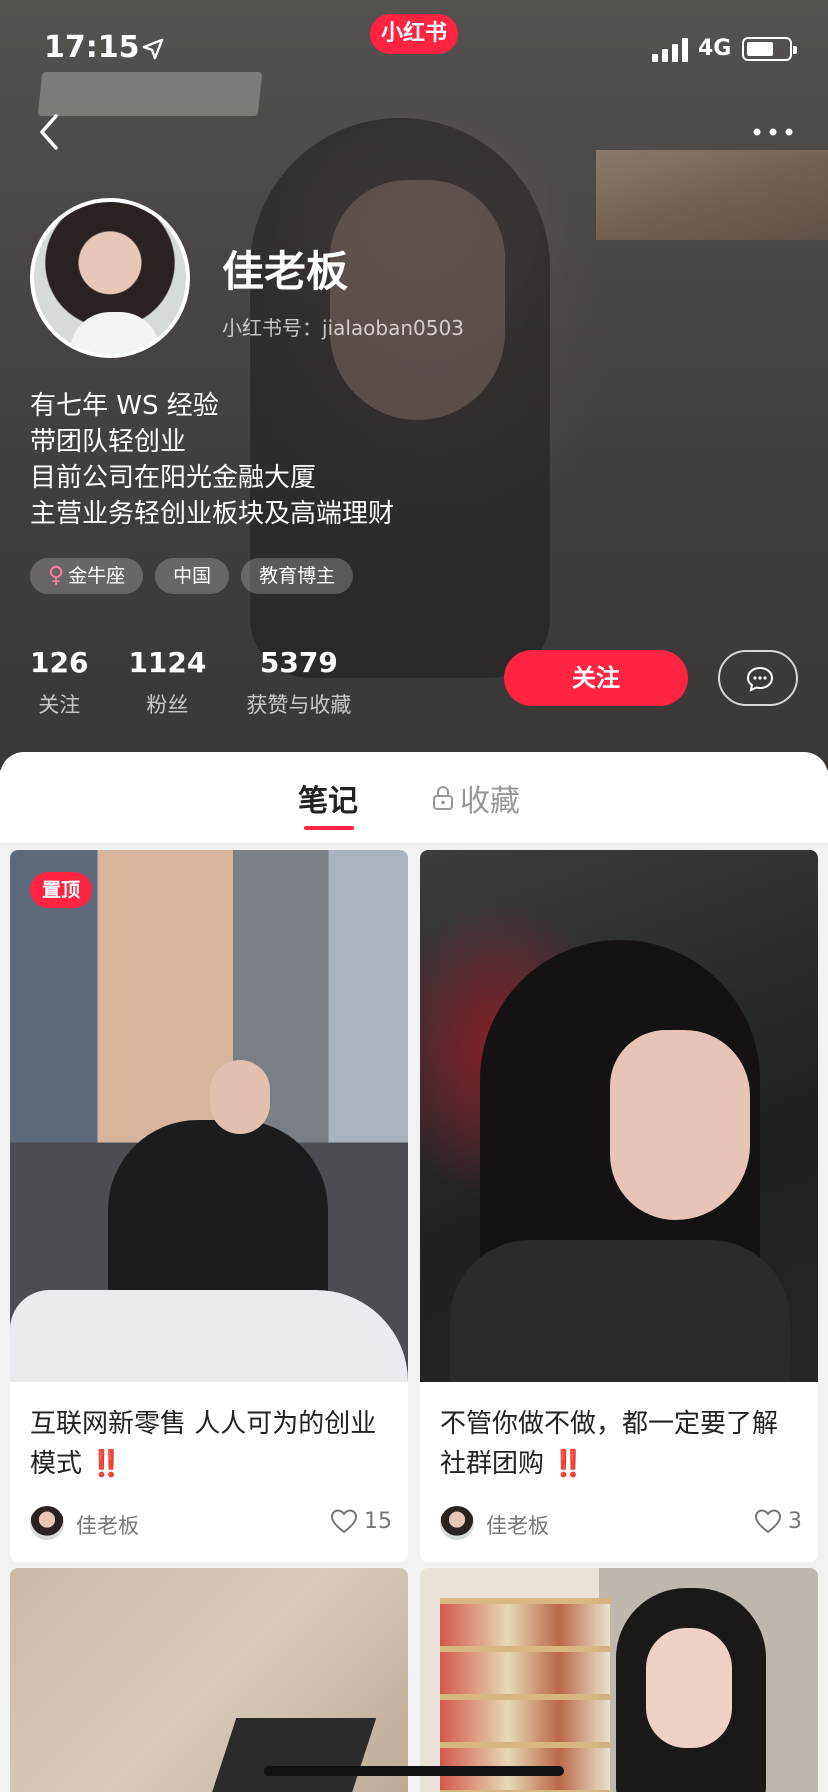 This screenshot has width=828, height=1792. I want to click on note-title: 互联网新零售 人人可为的创业模式 ‼️, so click(210, 1444).